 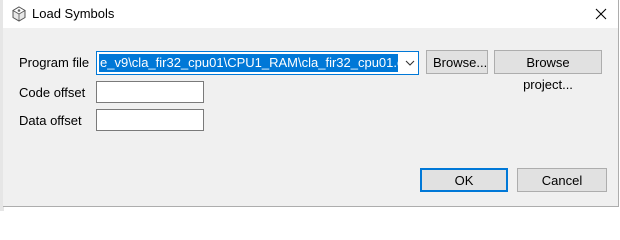 What do you see at coordinates (562, 180) in the screenshot?
I see `cancel-button: Cancel` at bounding box center [562, 180].